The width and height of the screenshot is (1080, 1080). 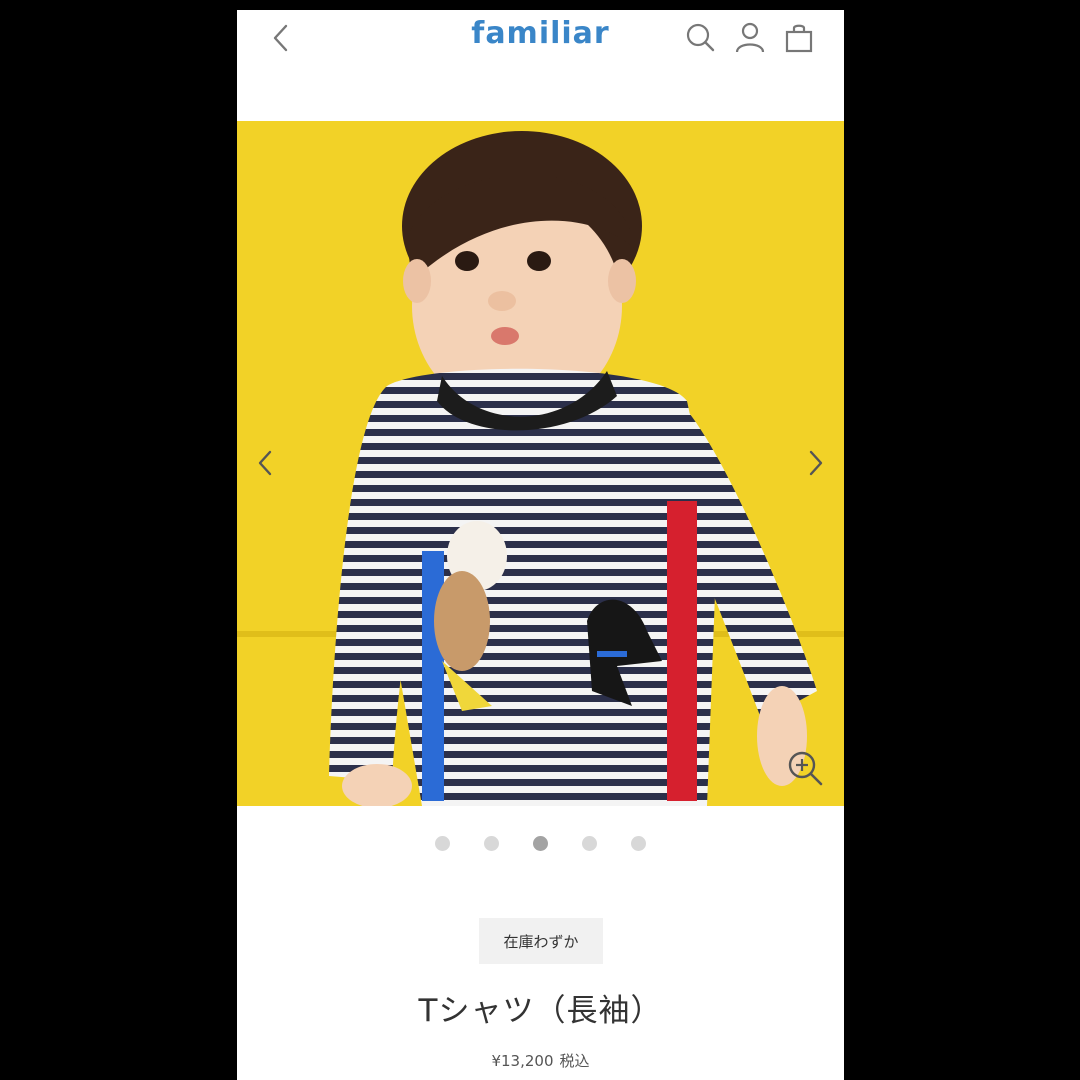 I want to click on cart-icon, so click(x=799, y=38).